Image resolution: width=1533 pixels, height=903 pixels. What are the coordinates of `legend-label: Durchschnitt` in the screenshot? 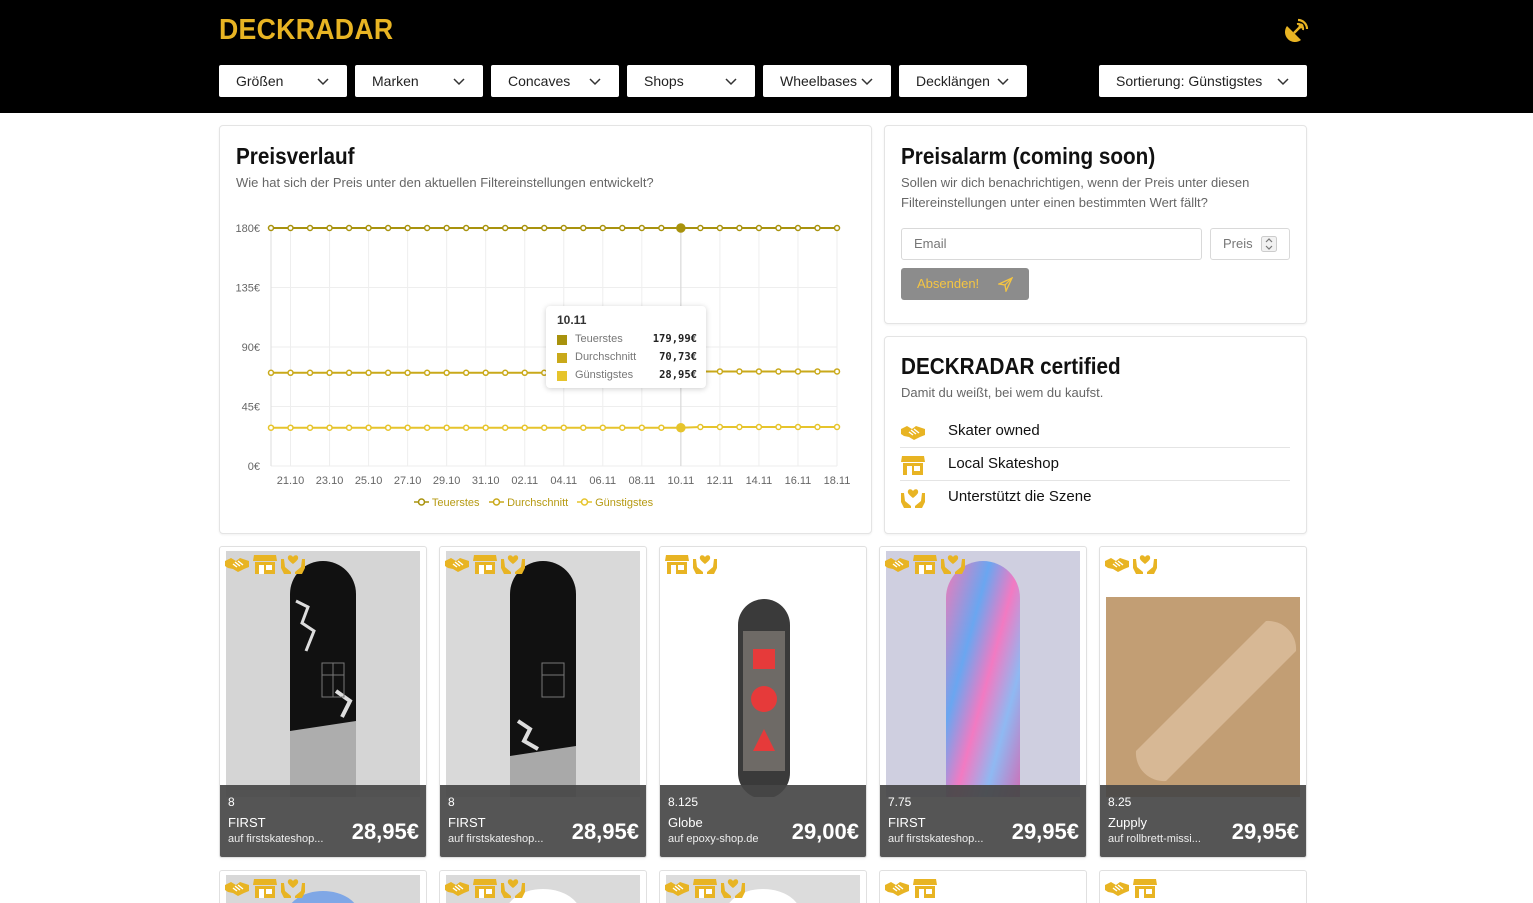 It's located at (538, 503).